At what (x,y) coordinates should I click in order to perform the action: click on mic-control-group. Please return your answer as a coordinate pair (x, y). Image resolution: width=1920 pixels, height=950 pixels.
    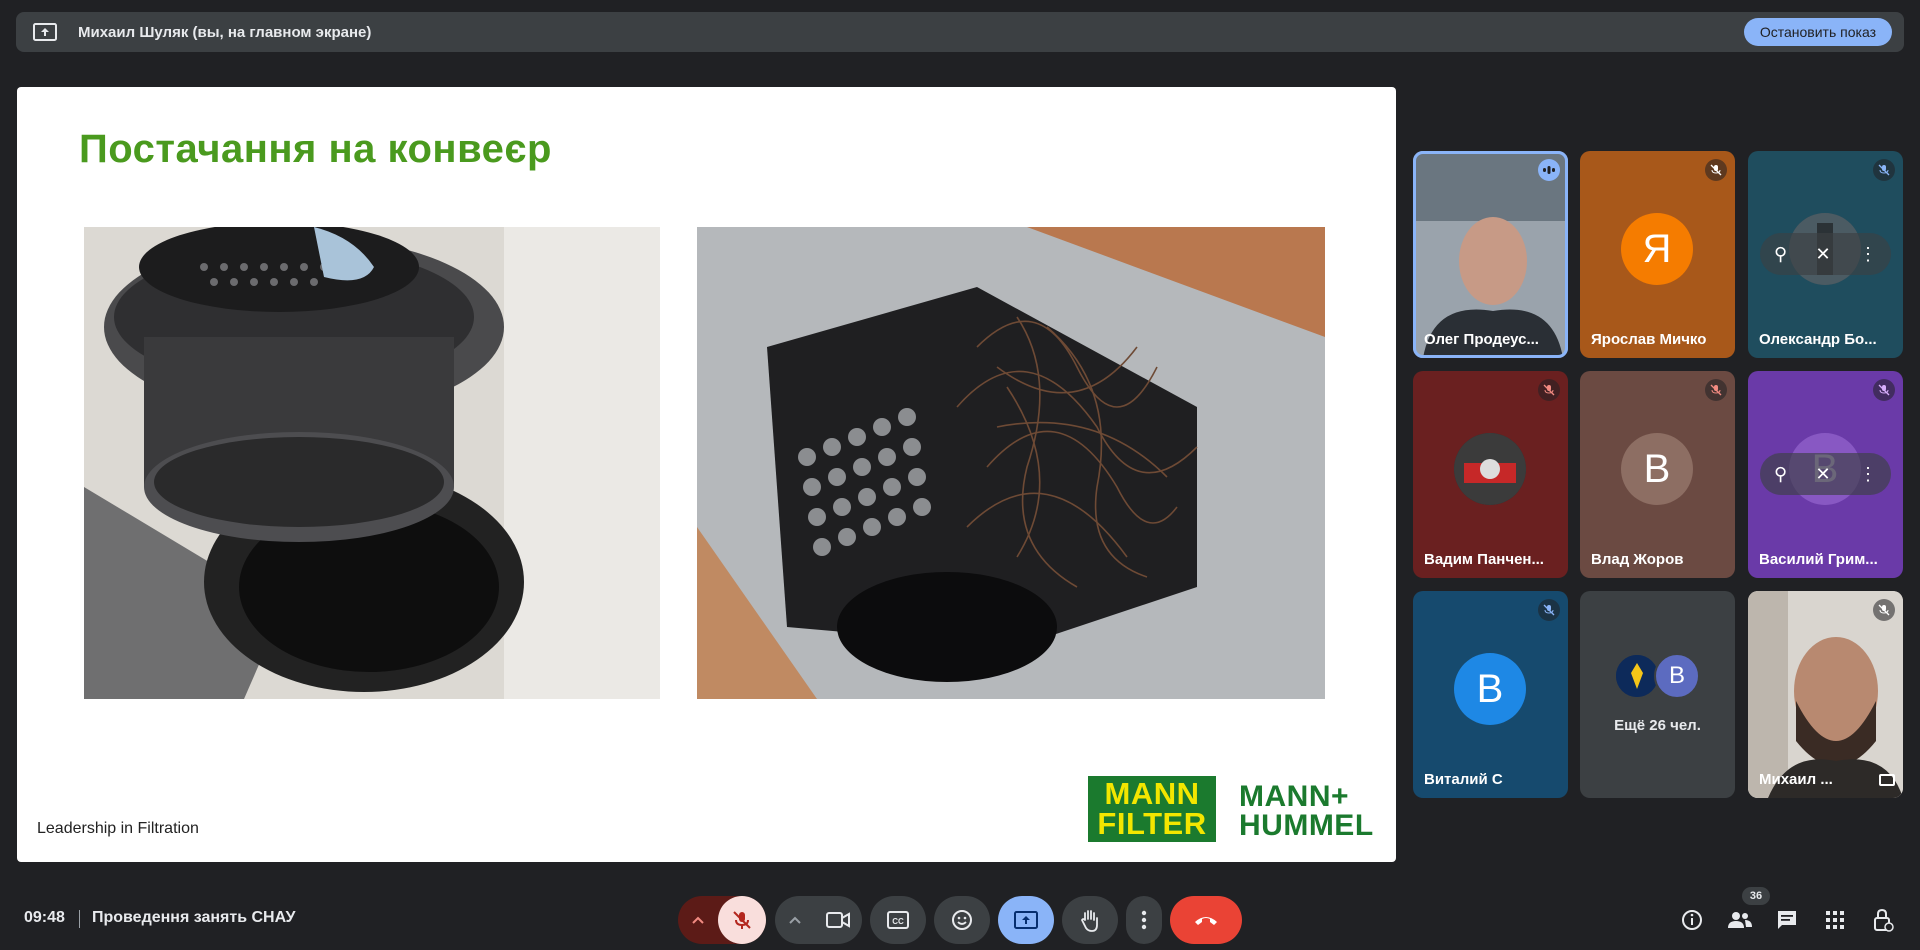
    Looking at the image, I should click on (722, 920).